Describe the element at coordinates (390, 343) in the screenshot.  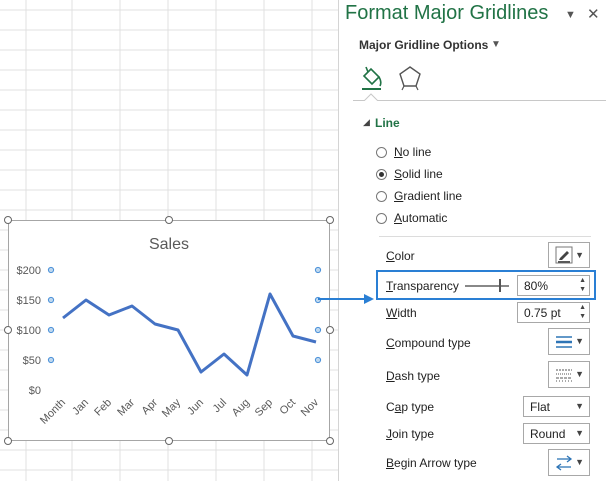
I see `compound-label-accel: C` at that location.